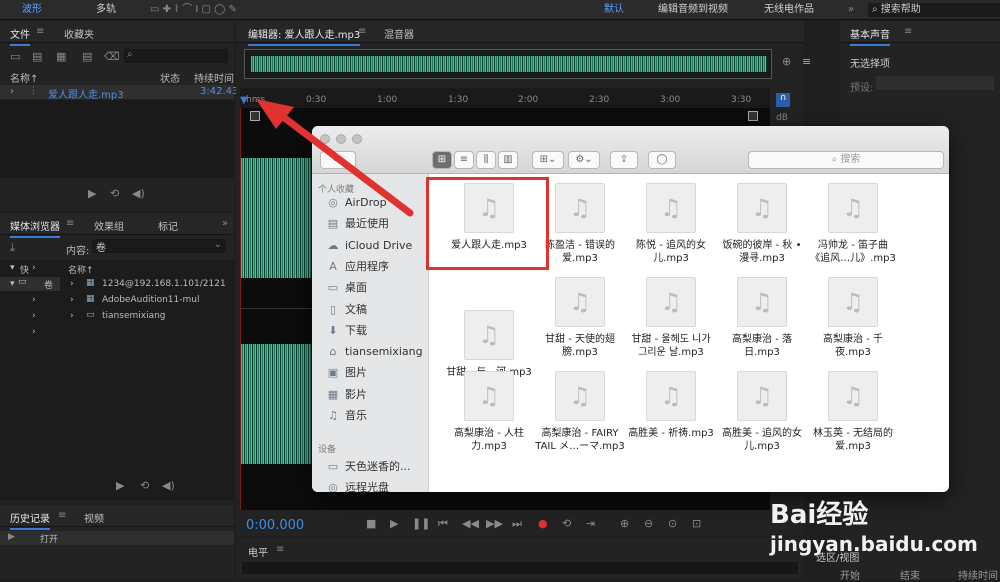 This screenshot has width=1000, height=582. What do you see at coordinates (806, 61) in the screenshot?
I see `list-icon: ≡` at bounding box center [806, 61].